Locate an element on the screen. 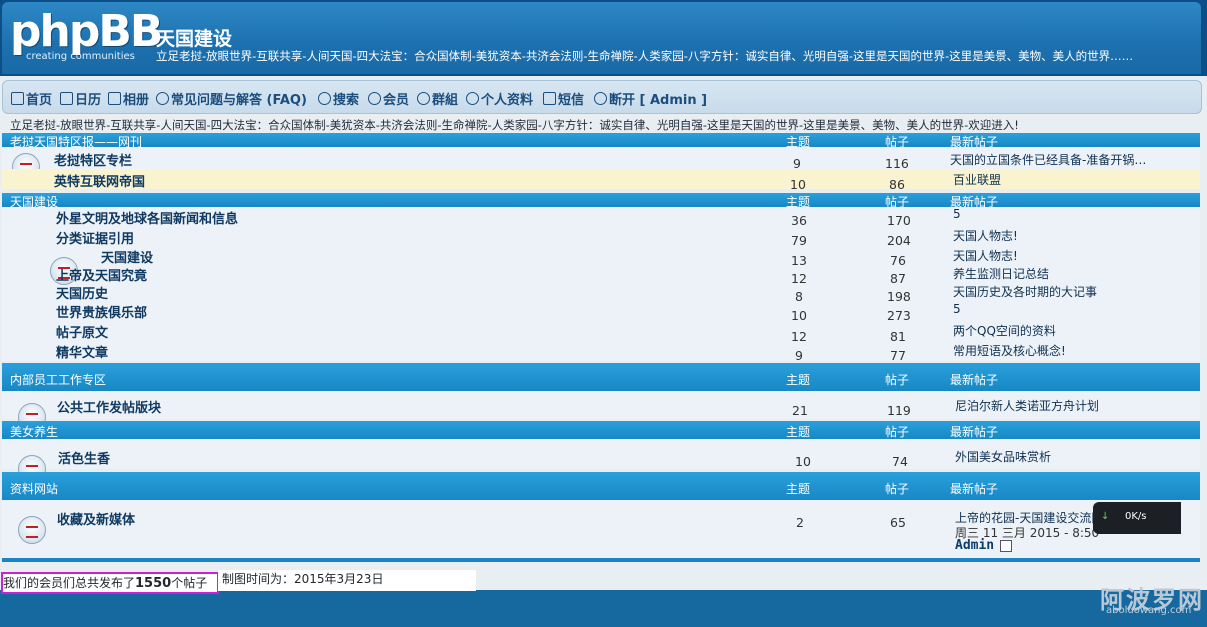 This screenshot has width=1207, height=627. last-post-link: 尼泊尔新人类诺亚方舟计划 is located at coordinates (1027, 405).